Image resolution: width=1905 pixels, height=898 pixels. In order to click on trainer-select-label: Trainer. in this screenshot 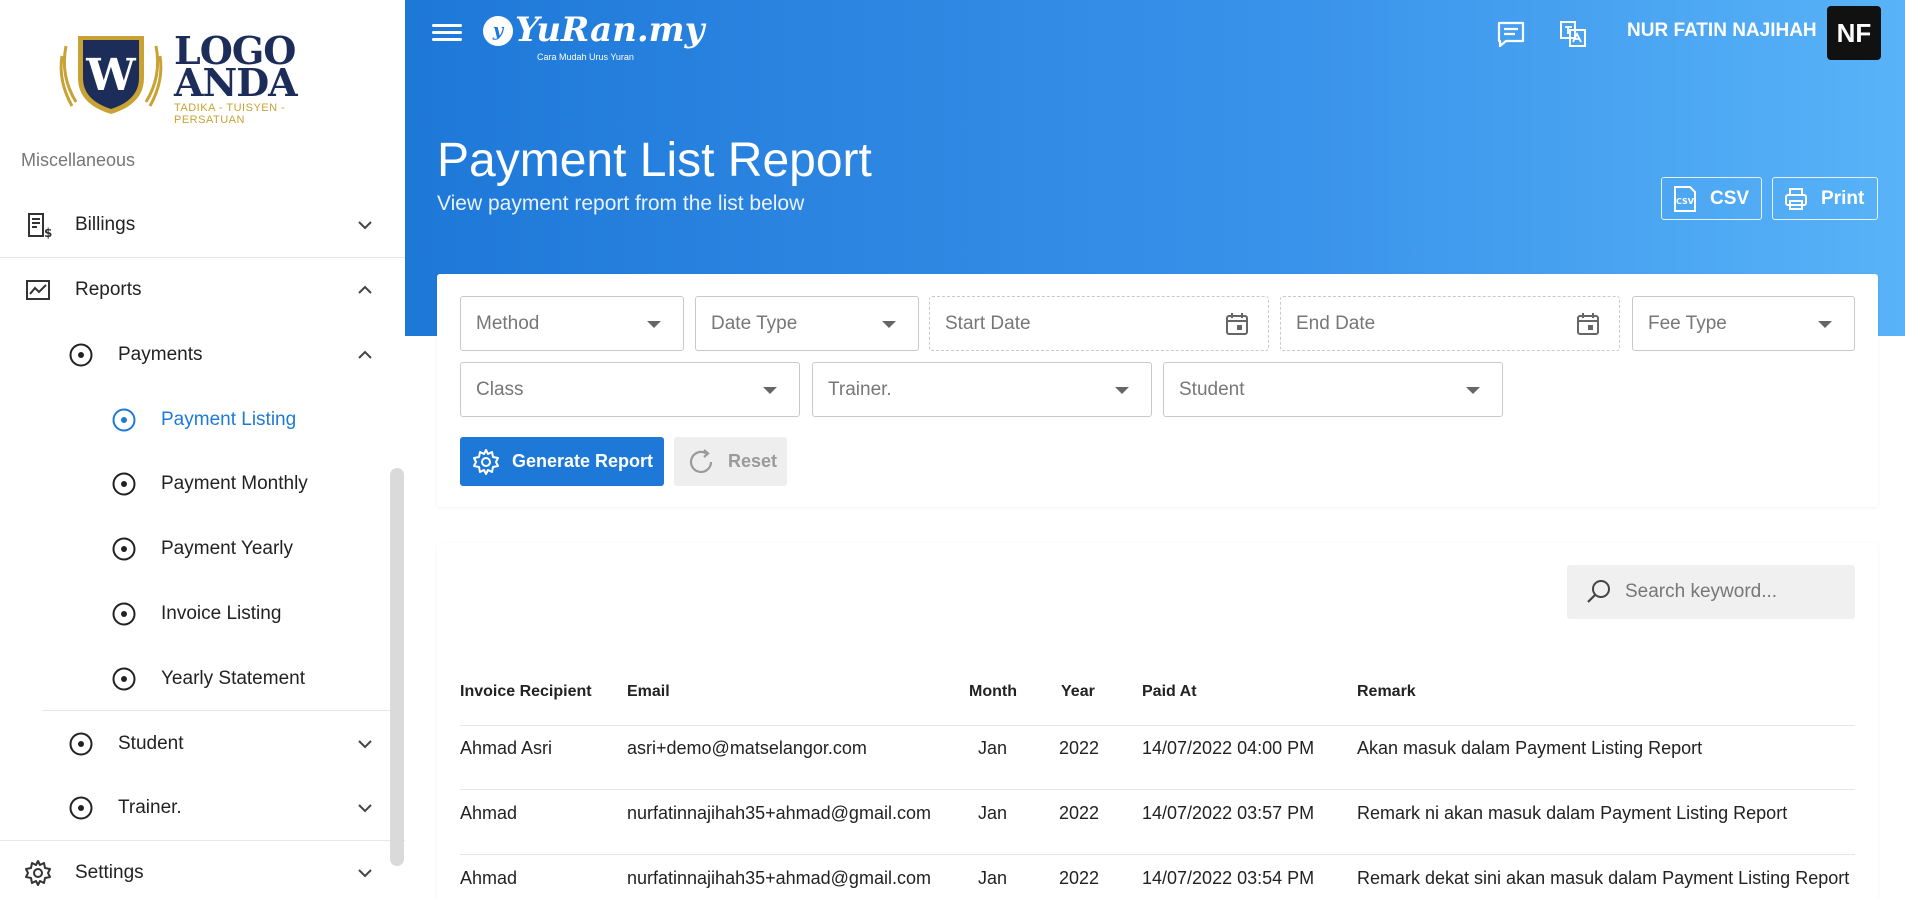, I will do `click(860, 389)`.